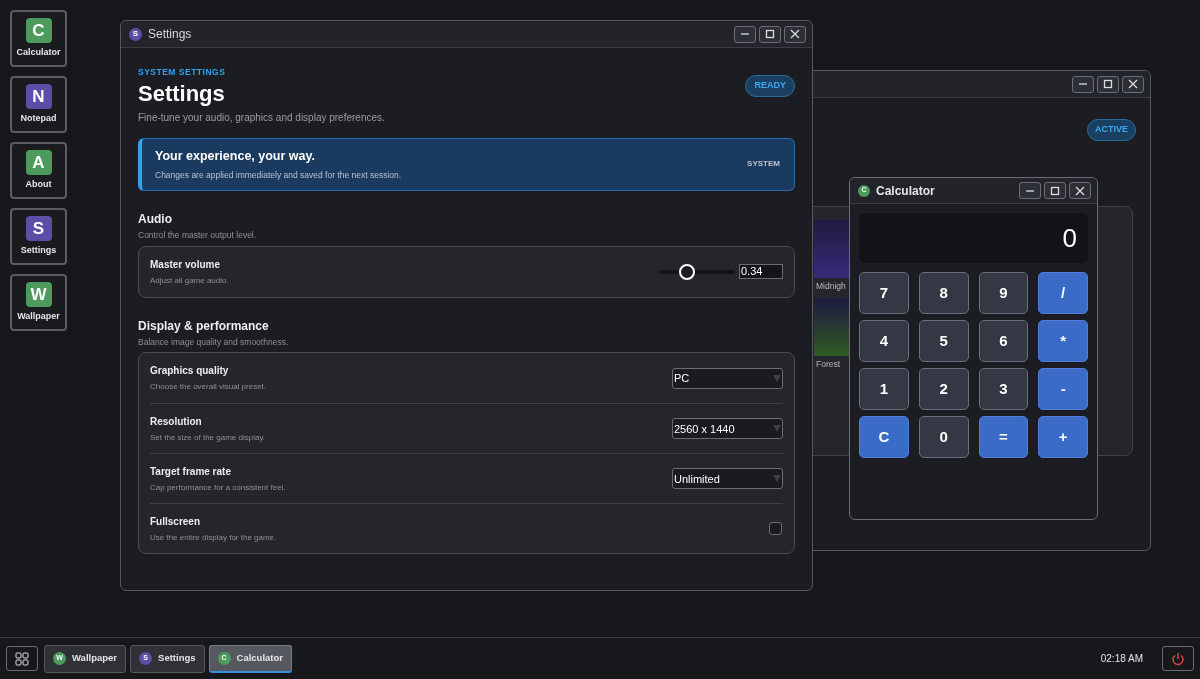 This screenshot has height=679, width=1200. Describe the element at coordinates (38, 30) in the screenshot. I see `app-icon: C` at that location.